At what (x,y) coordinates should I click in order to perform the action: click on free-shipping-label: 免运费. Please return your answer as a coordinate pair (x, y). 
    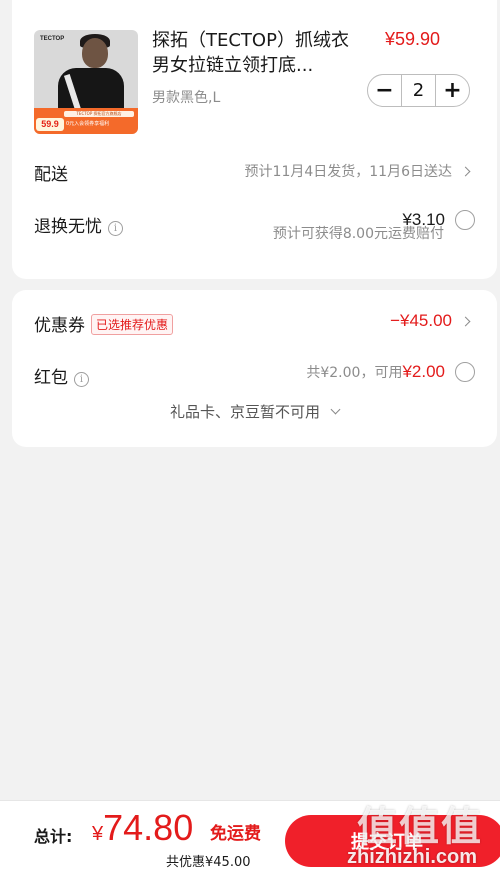
    Looking at the image, I should click on (235, 834).